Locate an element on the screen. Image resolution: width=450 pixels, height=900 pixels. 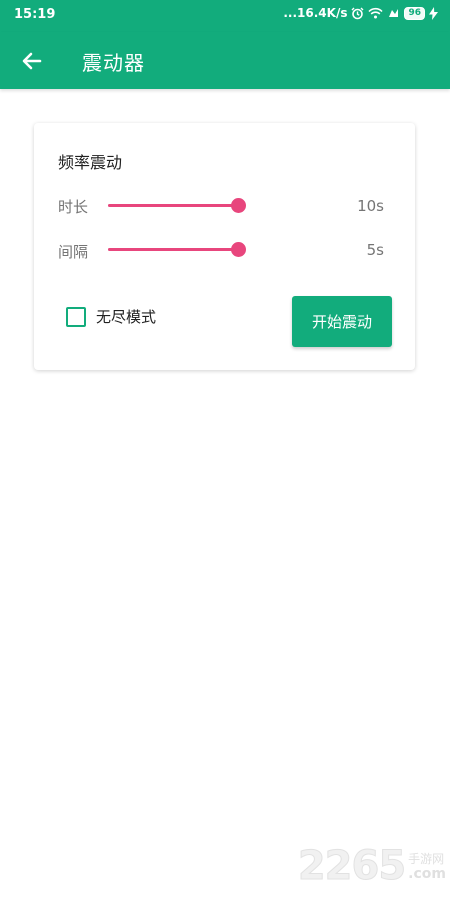
arrow-left-icon is located at coordinates (32, 61).